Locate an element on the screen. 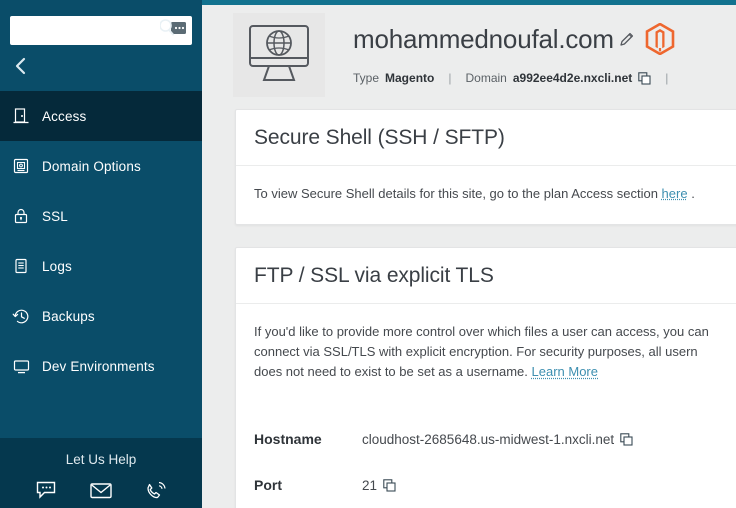  hostname-value-wrap: cloudhost-2685648.us-midwest-1.nxcli.net is located at coordinates (497, 439).